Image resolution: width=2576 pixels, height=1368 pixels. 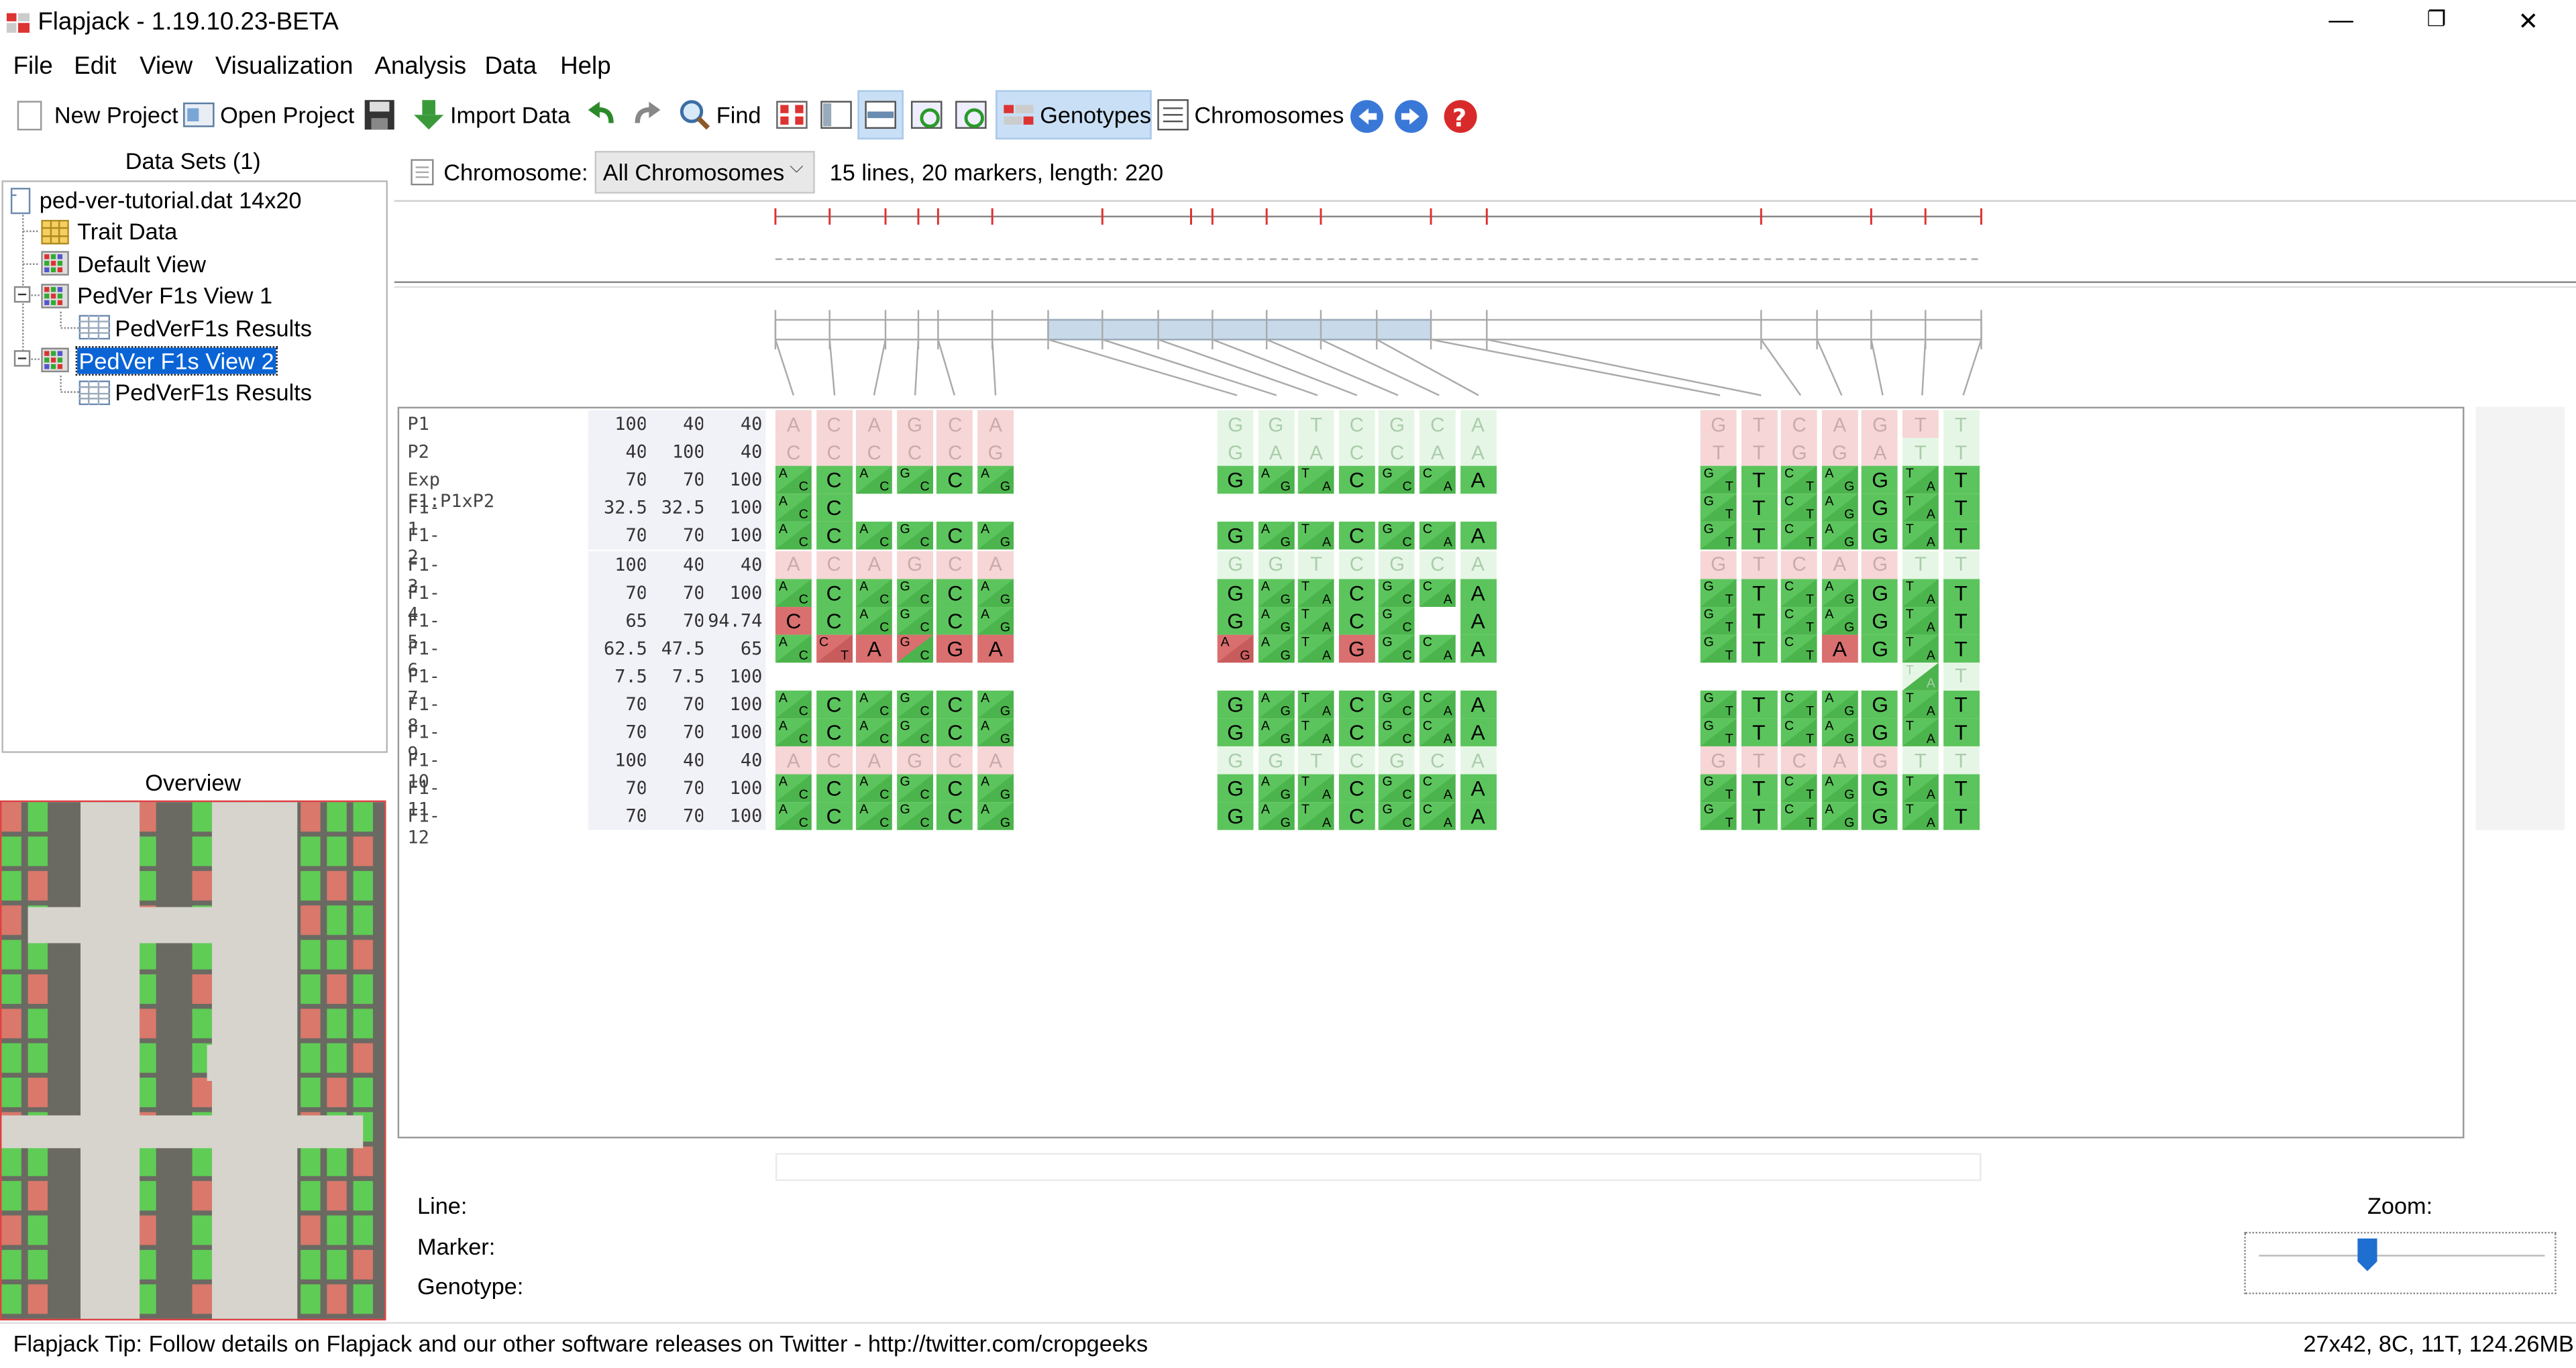 I want to click on restore-button: ❐, so click(x=2436, y=20).